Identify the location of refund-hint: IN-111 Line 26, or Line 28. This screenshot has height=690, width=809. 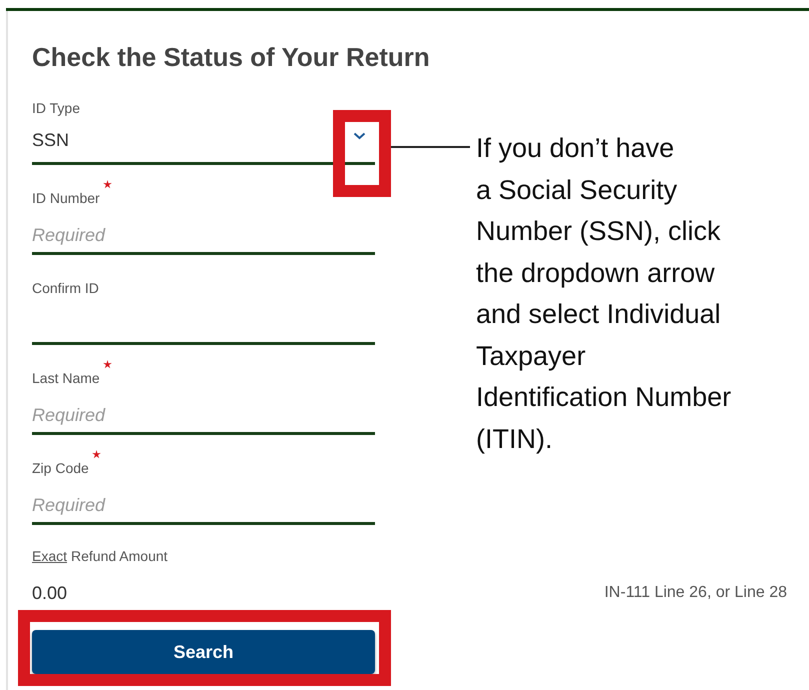
(695, 593).